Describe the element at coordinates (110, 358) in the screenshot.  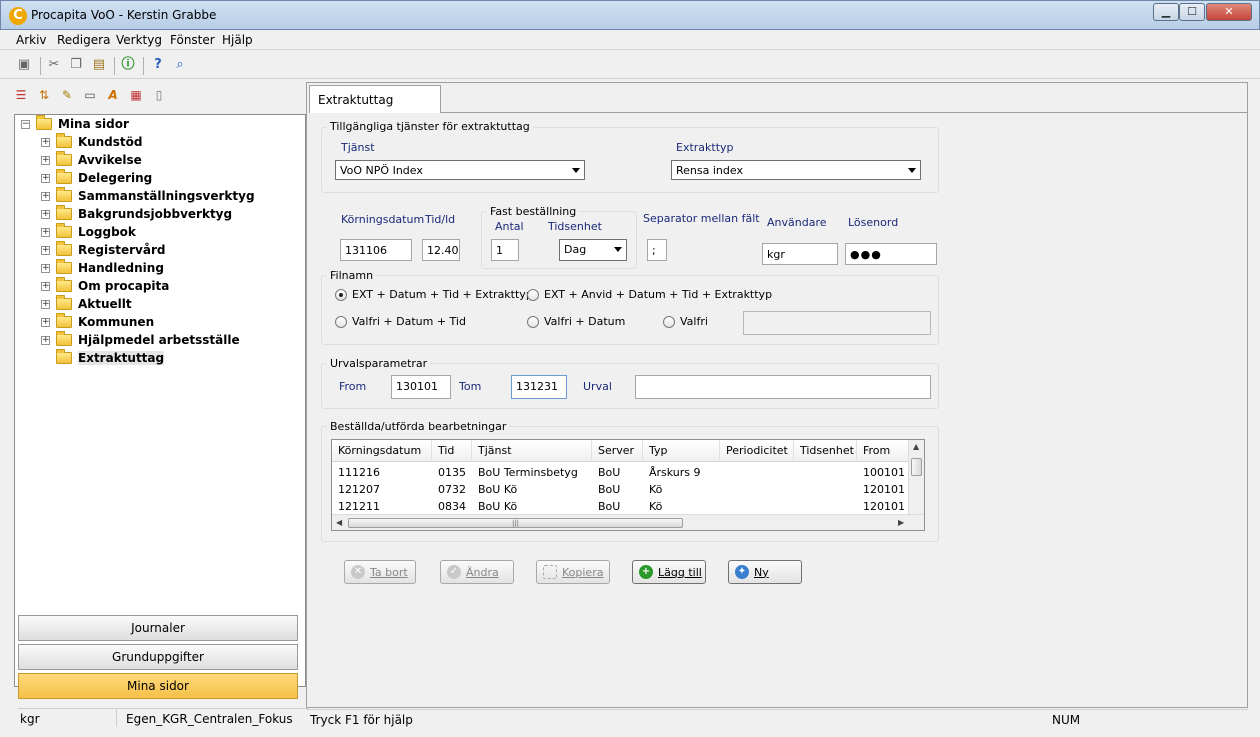
I see `tree-node-extraktuttag: Extraktuttag` at that location.